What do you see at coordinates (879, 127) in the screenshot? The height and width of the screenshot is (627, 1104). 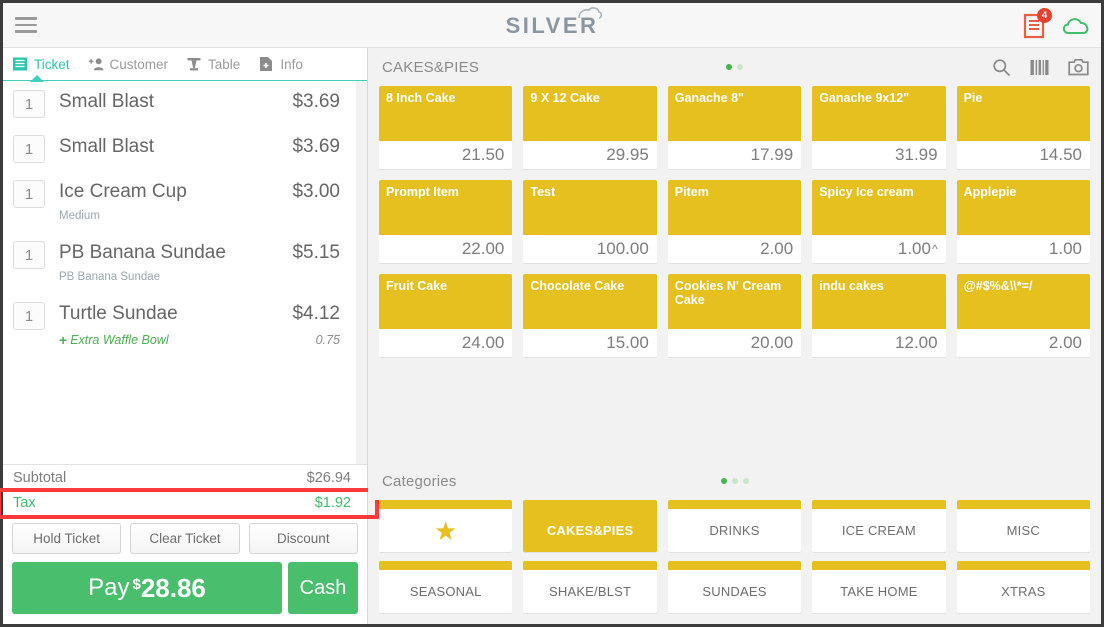 I see `product-tile: Ganache 9x12" 31.99` at bounding box center [879, 127].